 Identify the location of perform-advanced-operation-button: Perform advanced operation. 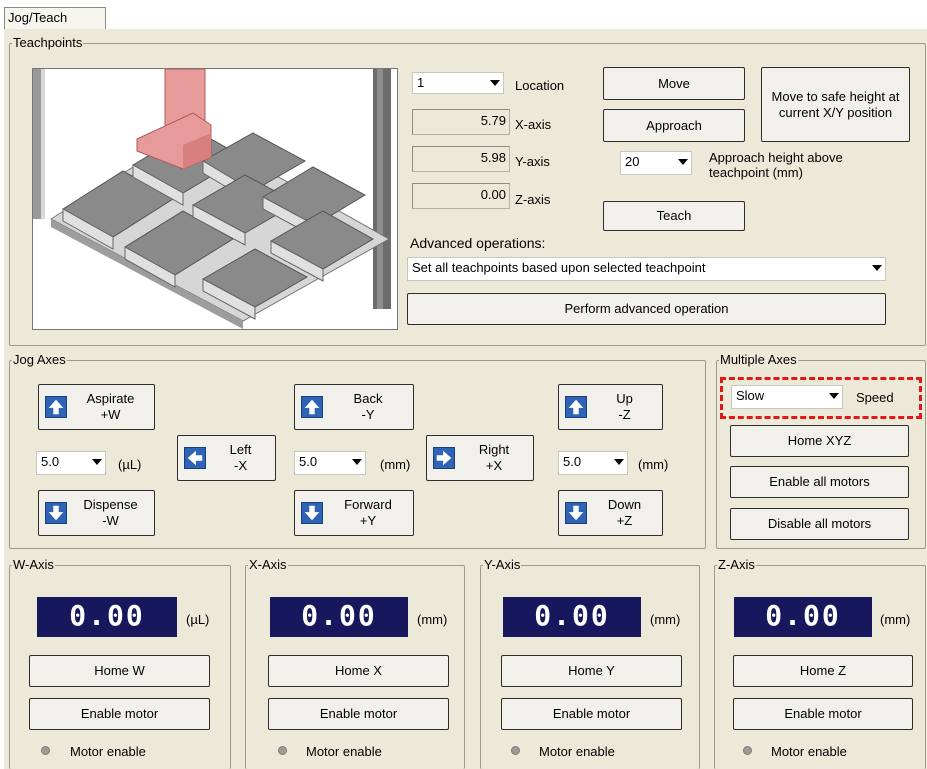
(646, 309).